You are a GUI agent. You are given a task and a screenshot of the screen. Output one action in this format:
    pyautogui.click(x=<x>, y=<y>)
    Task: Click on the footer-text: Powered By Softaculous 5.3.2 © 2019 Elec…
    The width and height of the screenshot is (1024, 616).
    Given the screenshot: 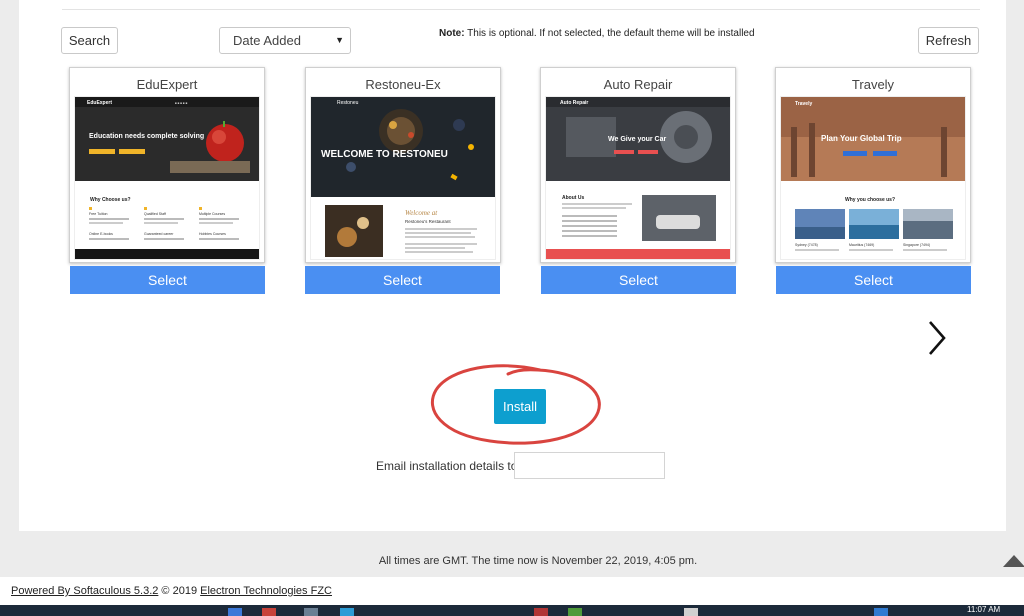 What is the action you would take?
    pyautogui.click(x=171, y=591)
    